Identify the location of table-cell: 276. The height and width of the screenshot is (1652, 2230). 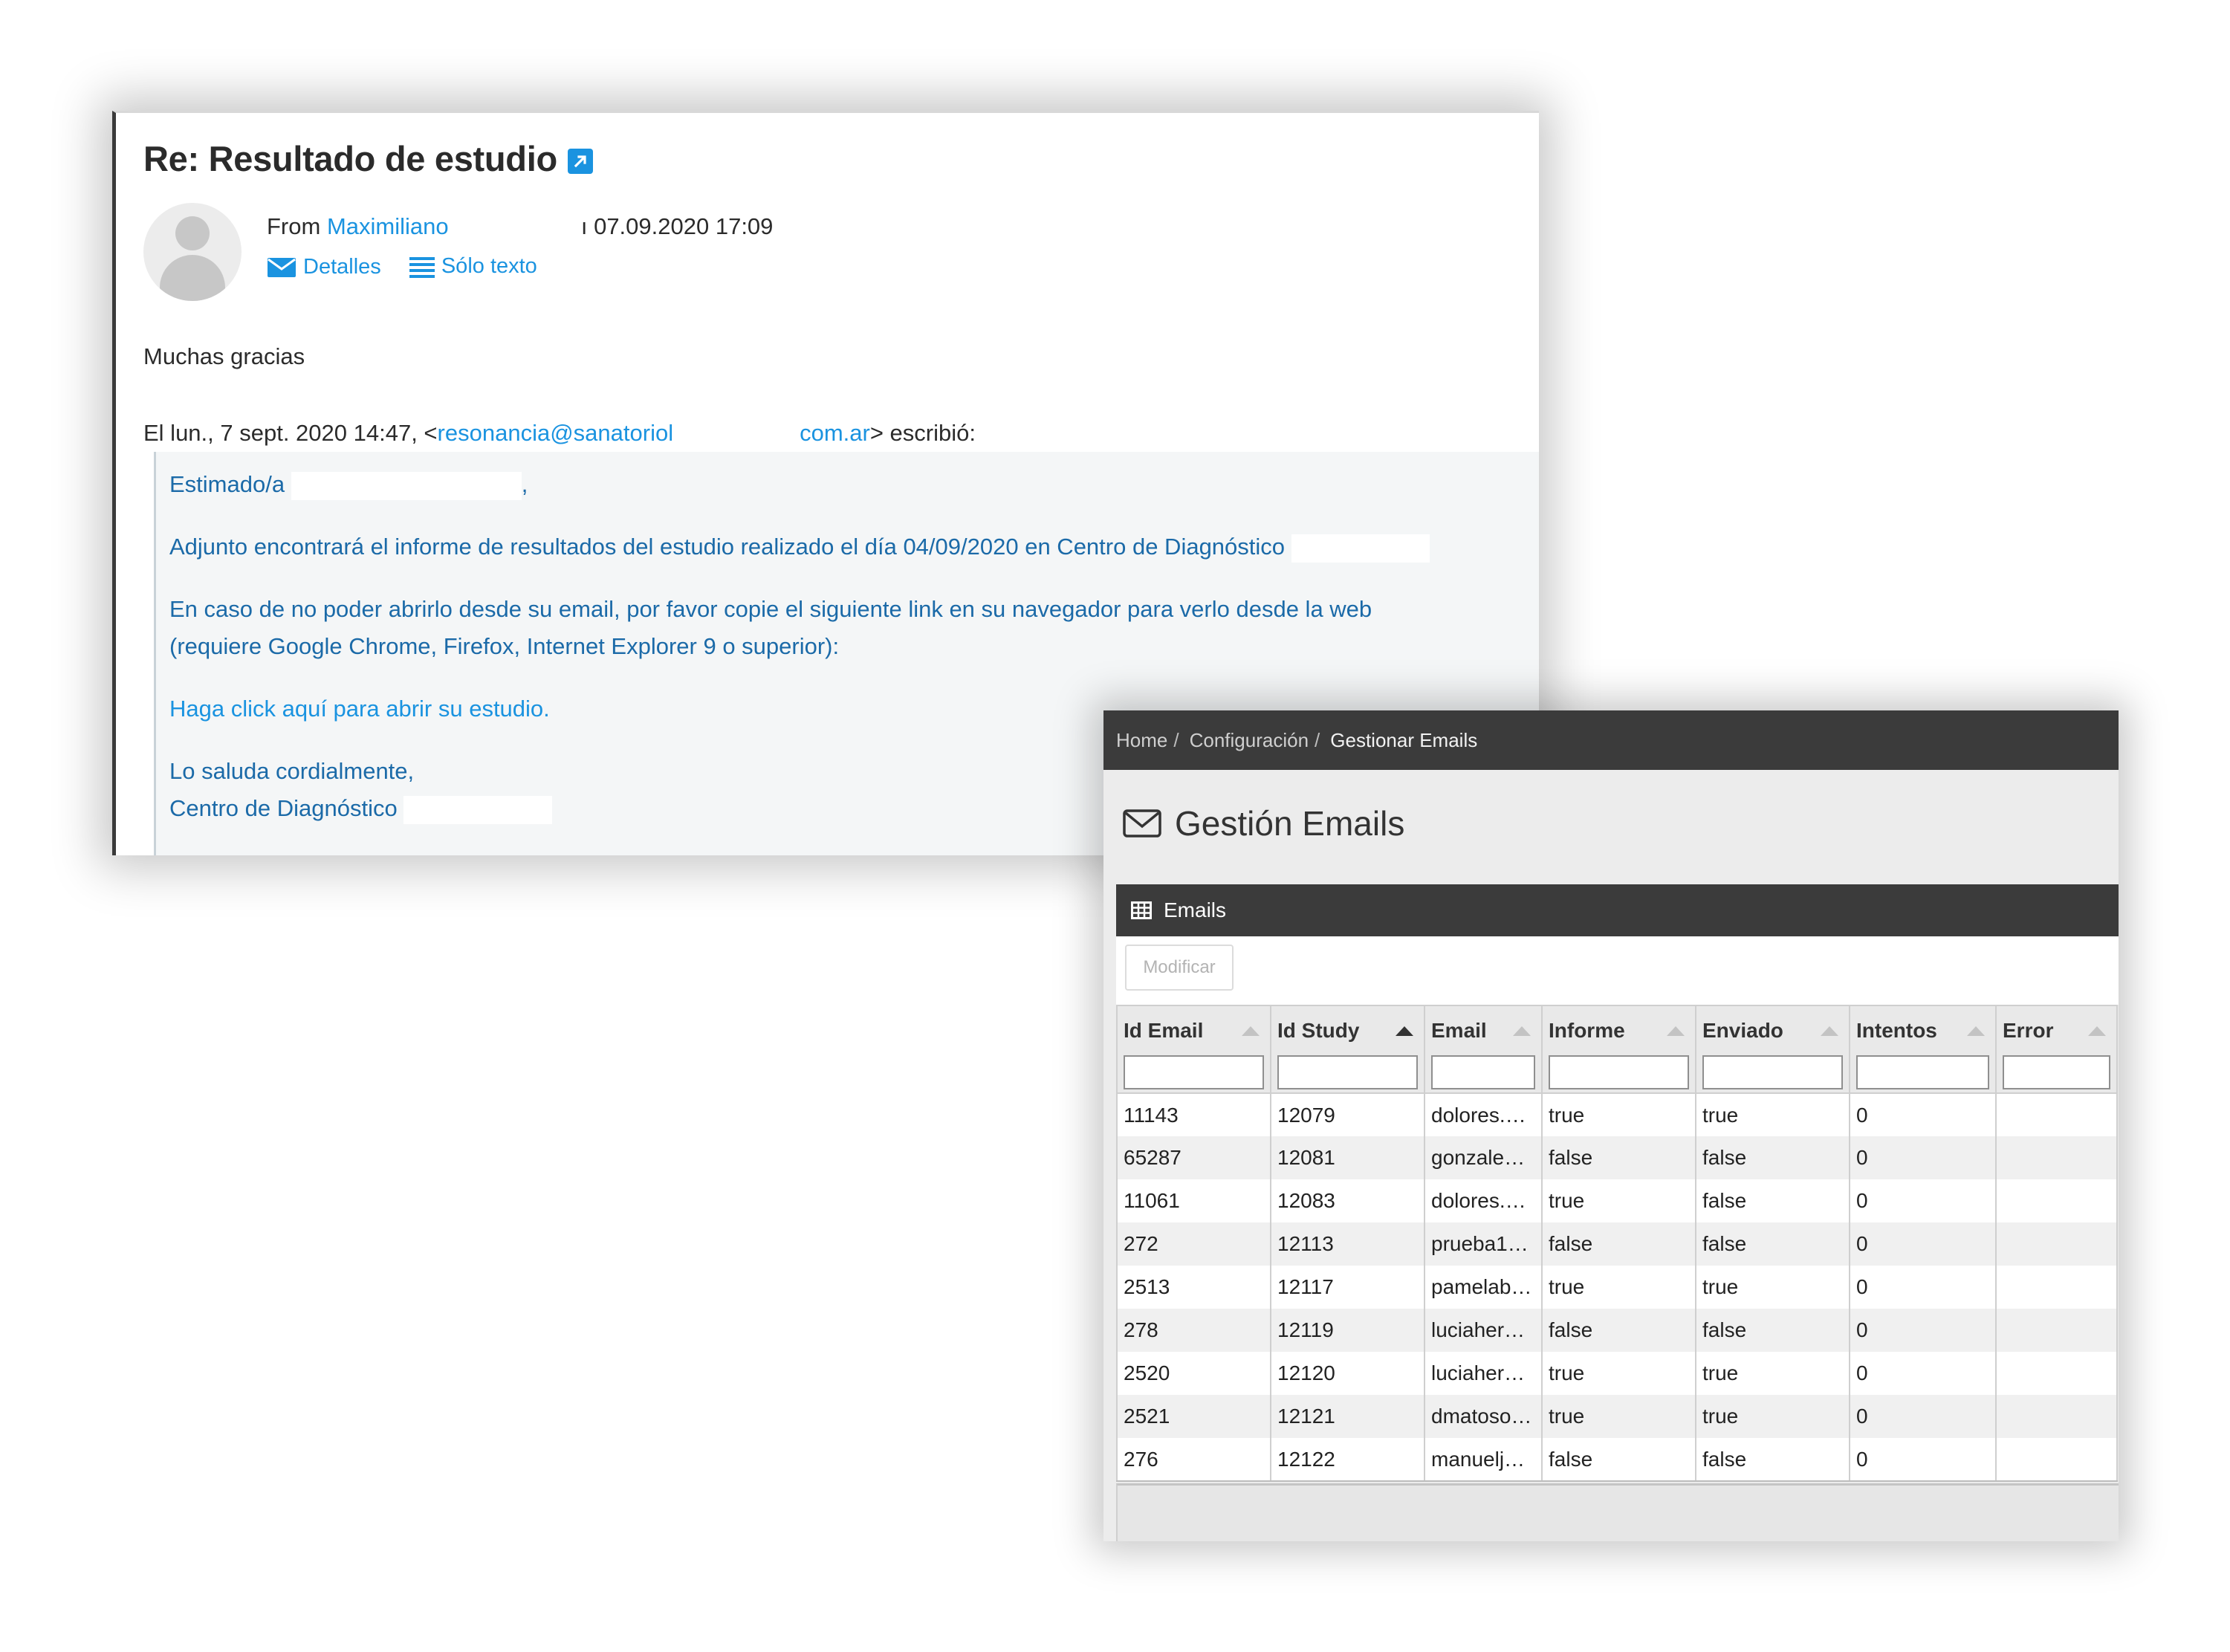
(1193, 1460).